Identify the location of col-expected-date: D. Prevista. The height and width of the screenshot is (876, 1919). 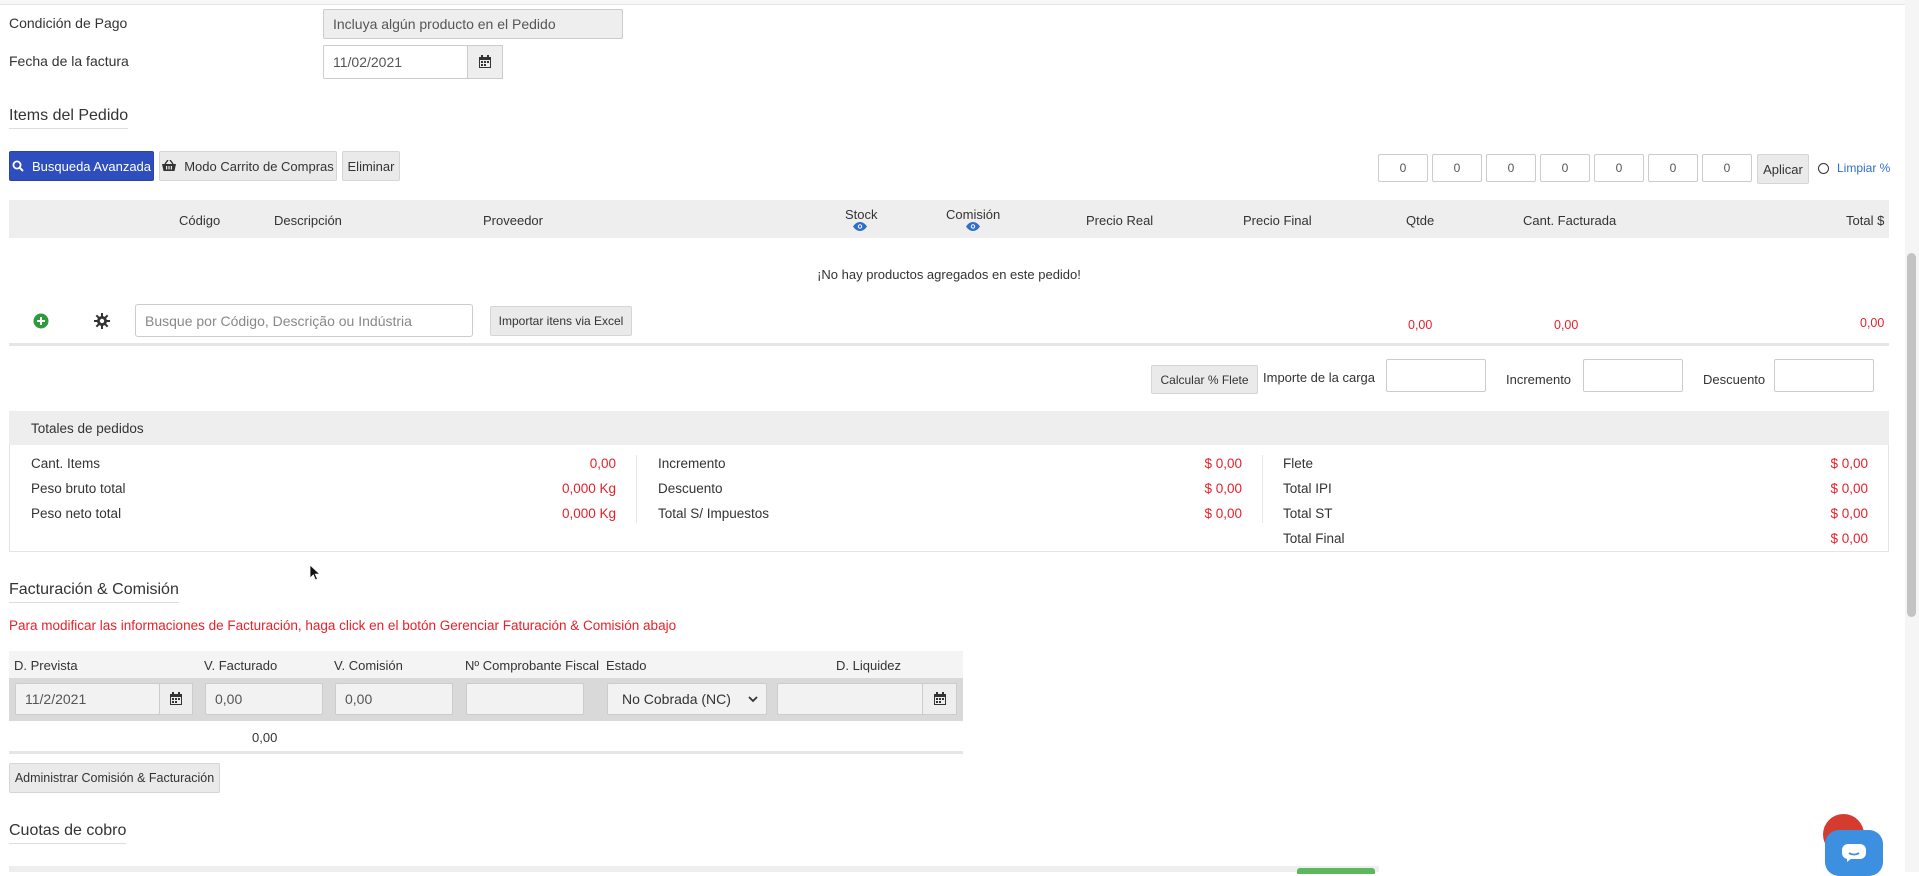
(46, 665).